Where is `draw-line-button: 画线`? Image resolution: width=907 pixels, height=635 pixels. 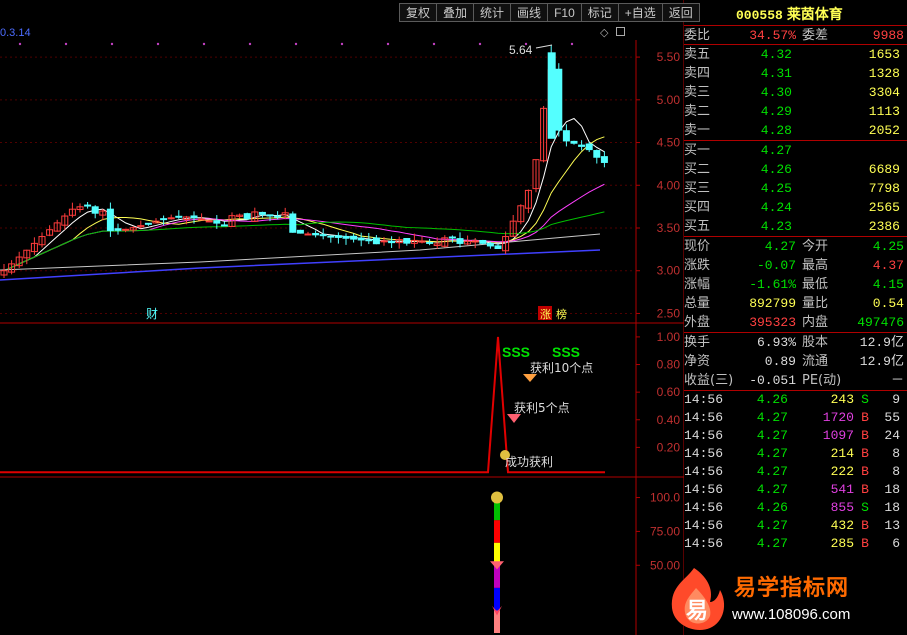 draw-line-button: 画线 is located at coordinates (529, 12).